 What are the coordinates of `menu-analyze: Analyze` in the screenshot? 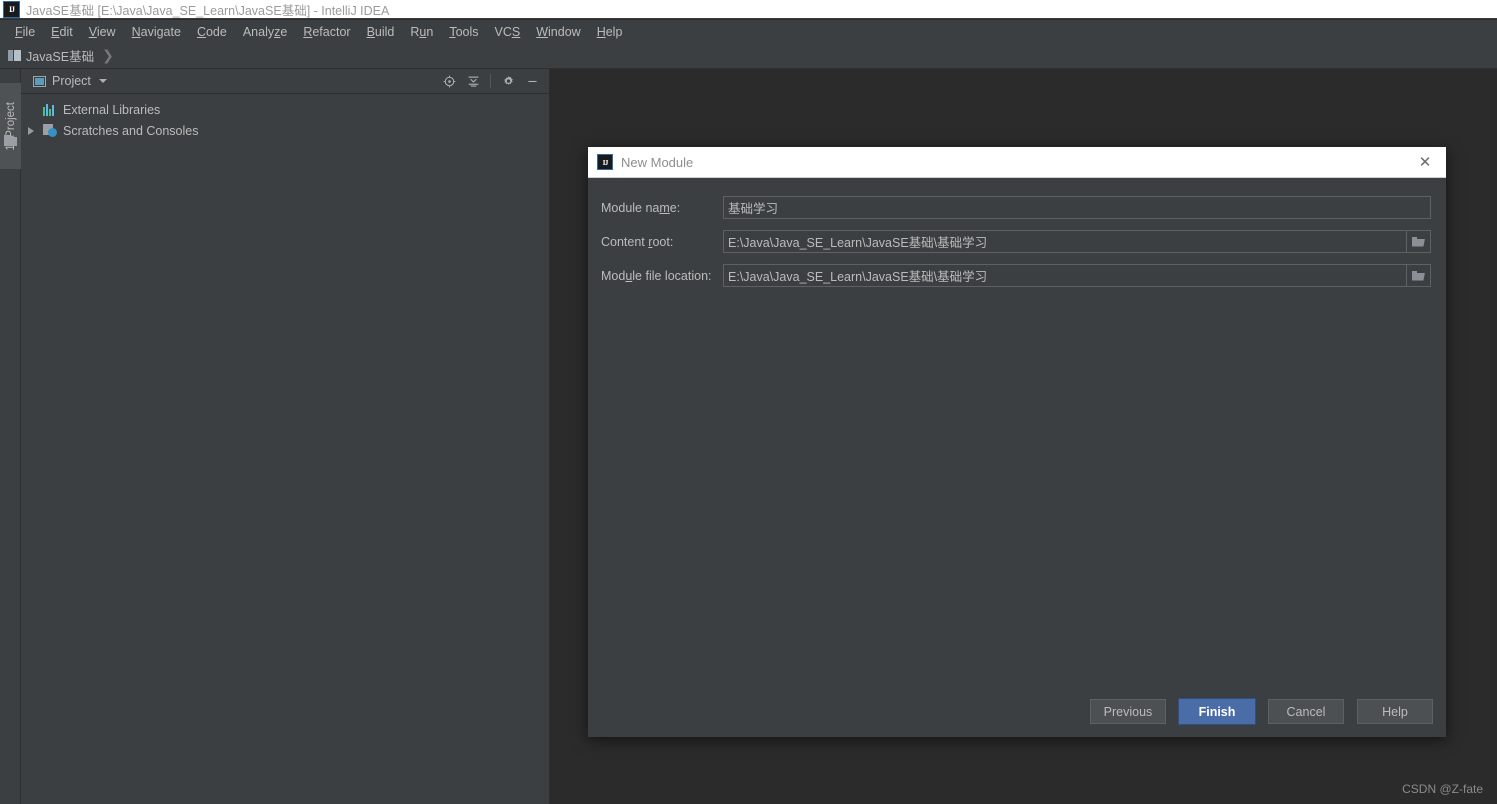 It's located at (265, 32).